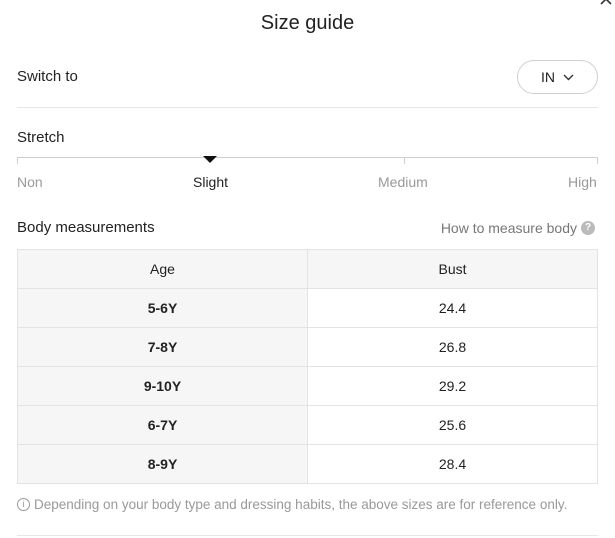 The height and width of the screenshot is (538, 615). What do you see at coordinates (452, 464) in the screenshot?
I see `bust-cell: 28.4` at bounding box center [452, 464].